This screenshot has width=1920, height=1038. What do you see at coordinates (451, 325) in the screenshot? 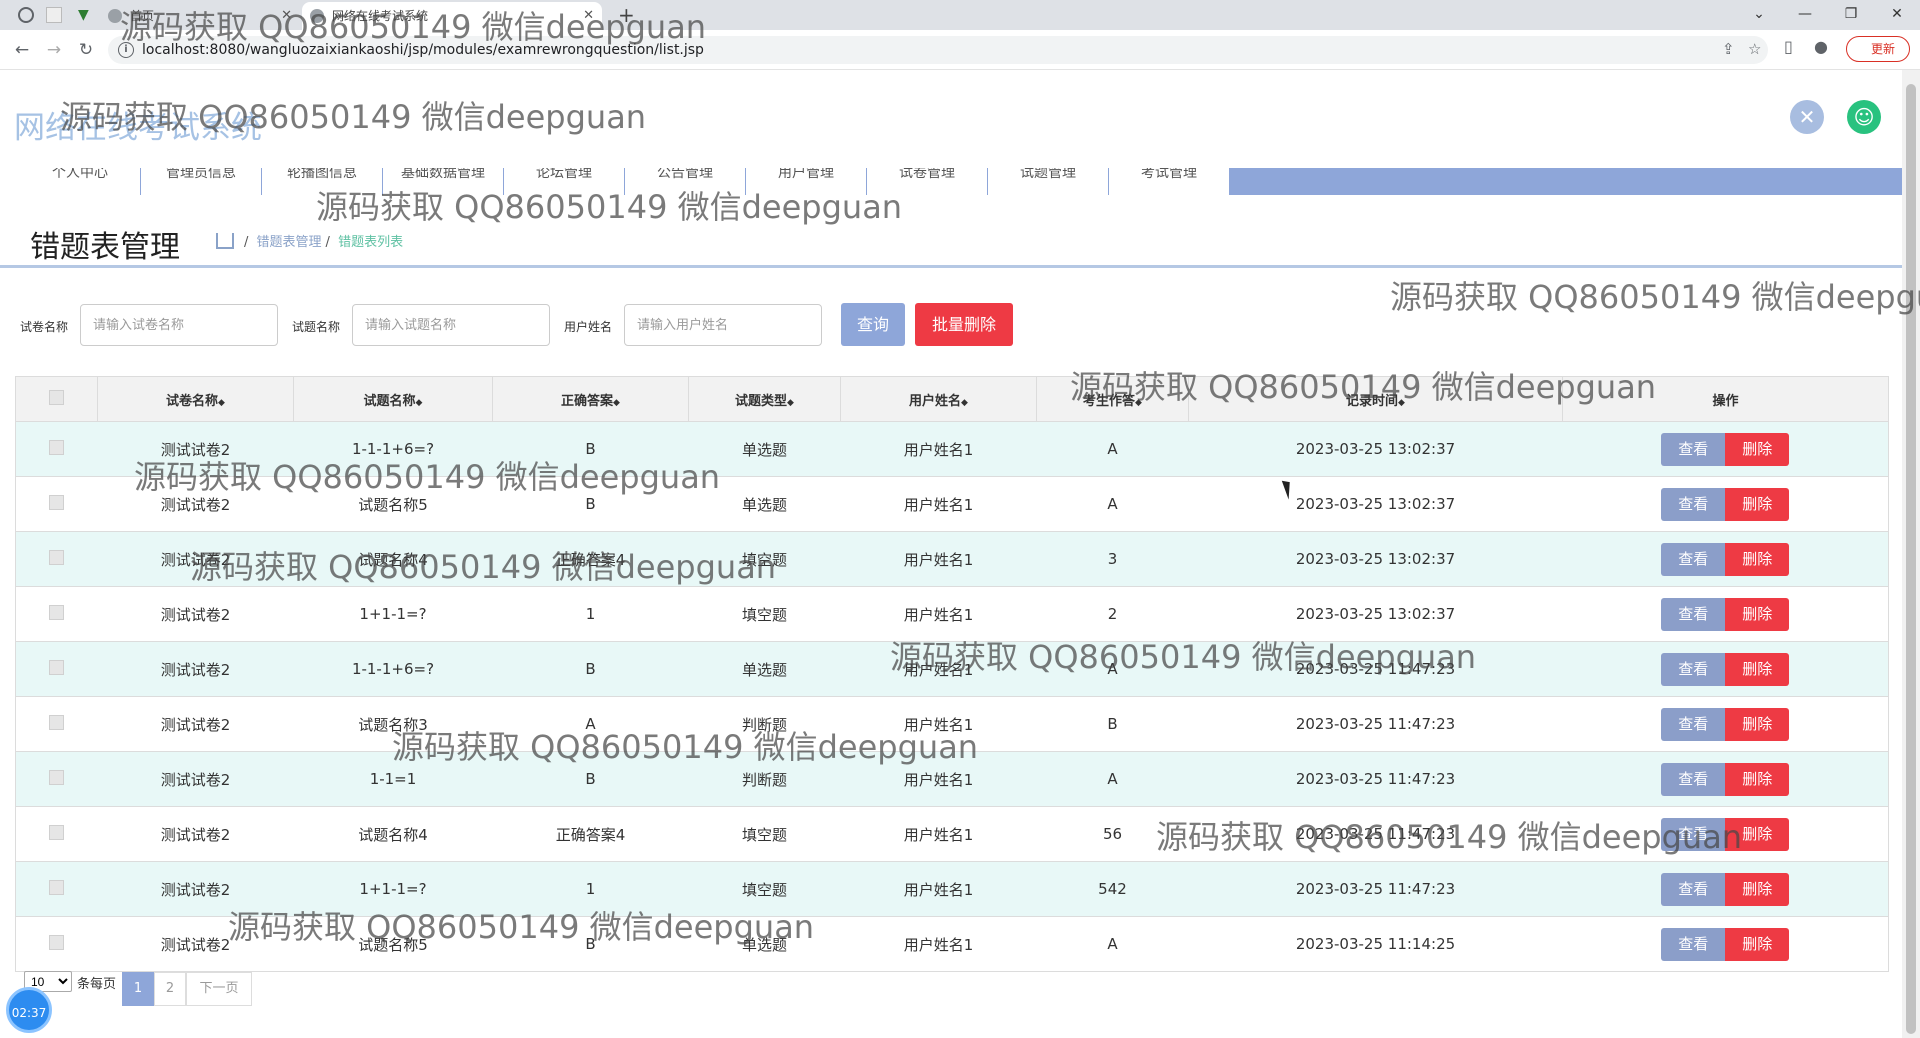
I see `question-name-input` at bounding box center [451, 325].